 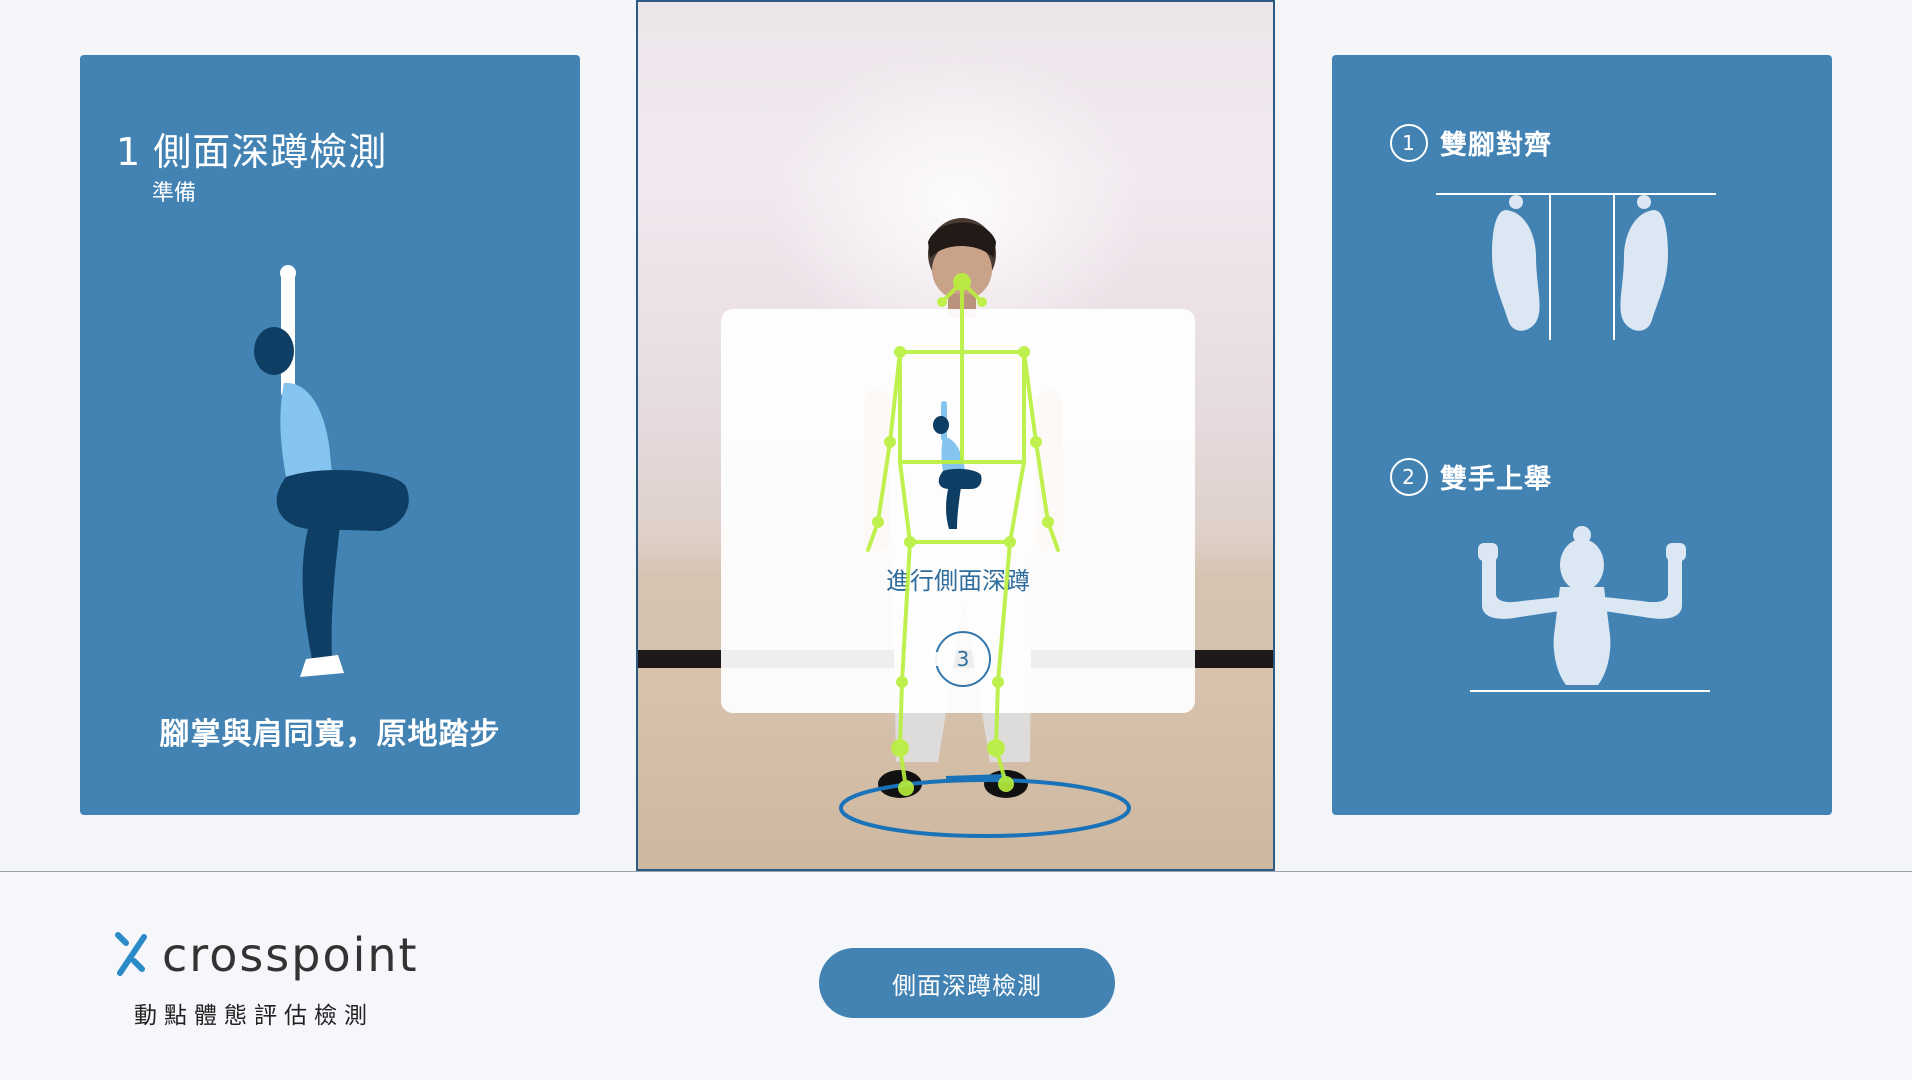 I want to click on tip-number-2: 2, so click(x=1409, y=476).